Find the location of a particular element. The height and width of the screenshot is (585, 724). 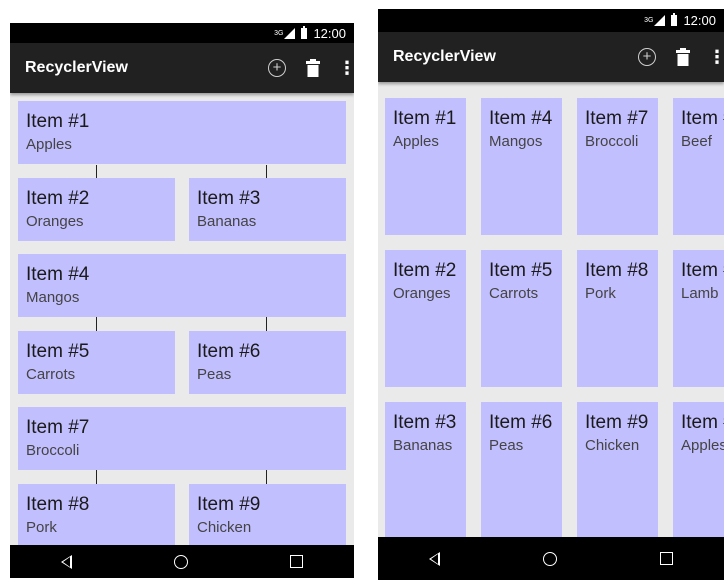

grid-item: Item #4 Mangos is located at coordinates (521, 166).